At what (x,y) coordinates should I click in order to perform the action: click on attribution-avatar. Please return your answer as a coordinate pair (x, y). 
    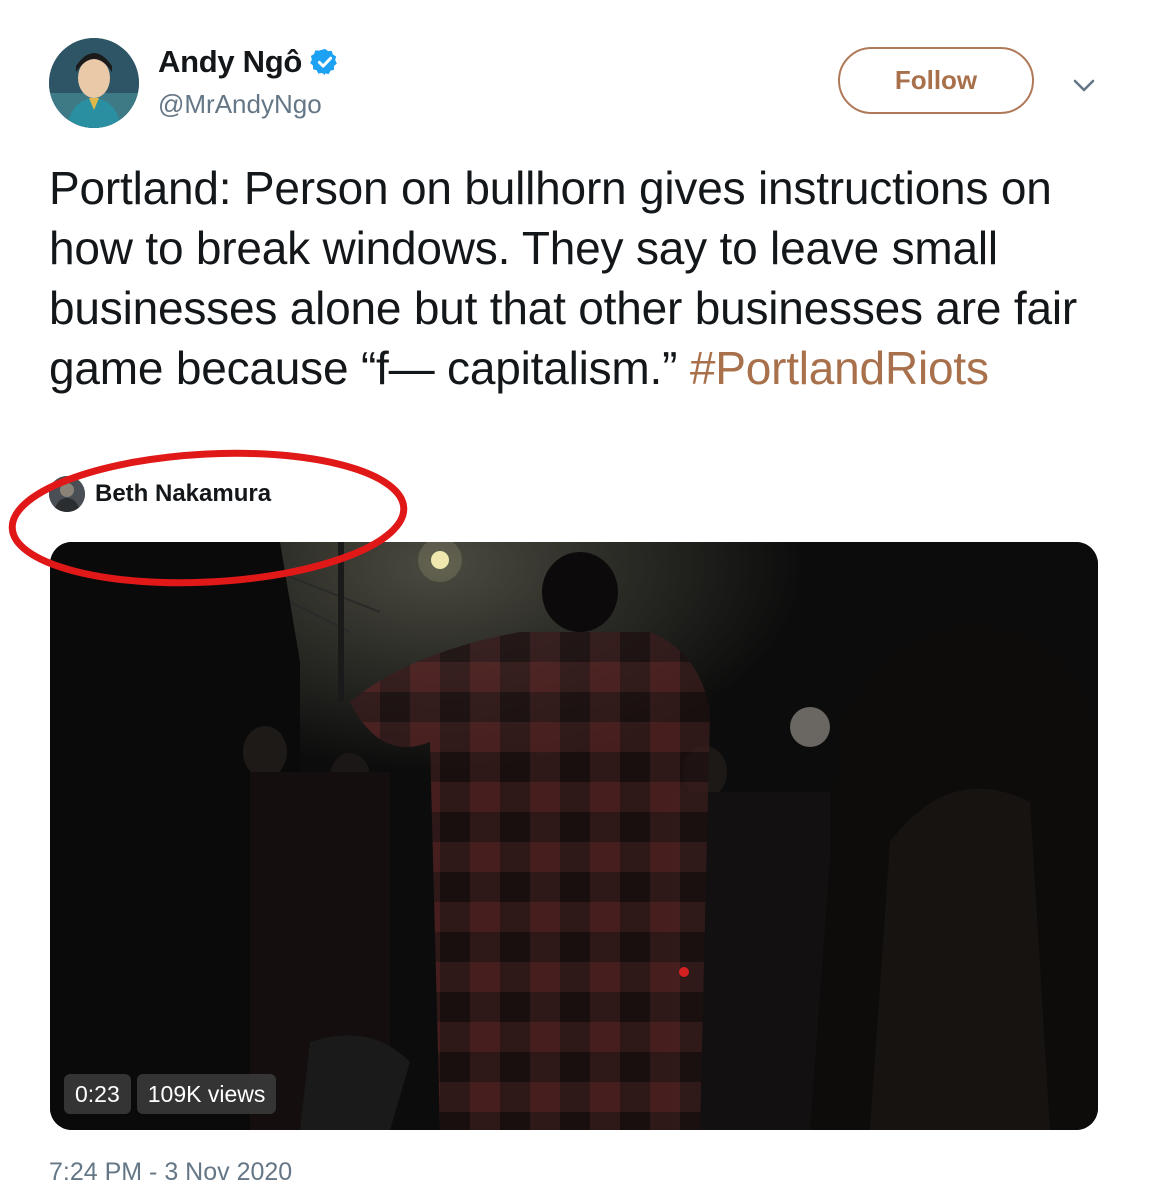
    Looking at the image, I should click on (67, 494).